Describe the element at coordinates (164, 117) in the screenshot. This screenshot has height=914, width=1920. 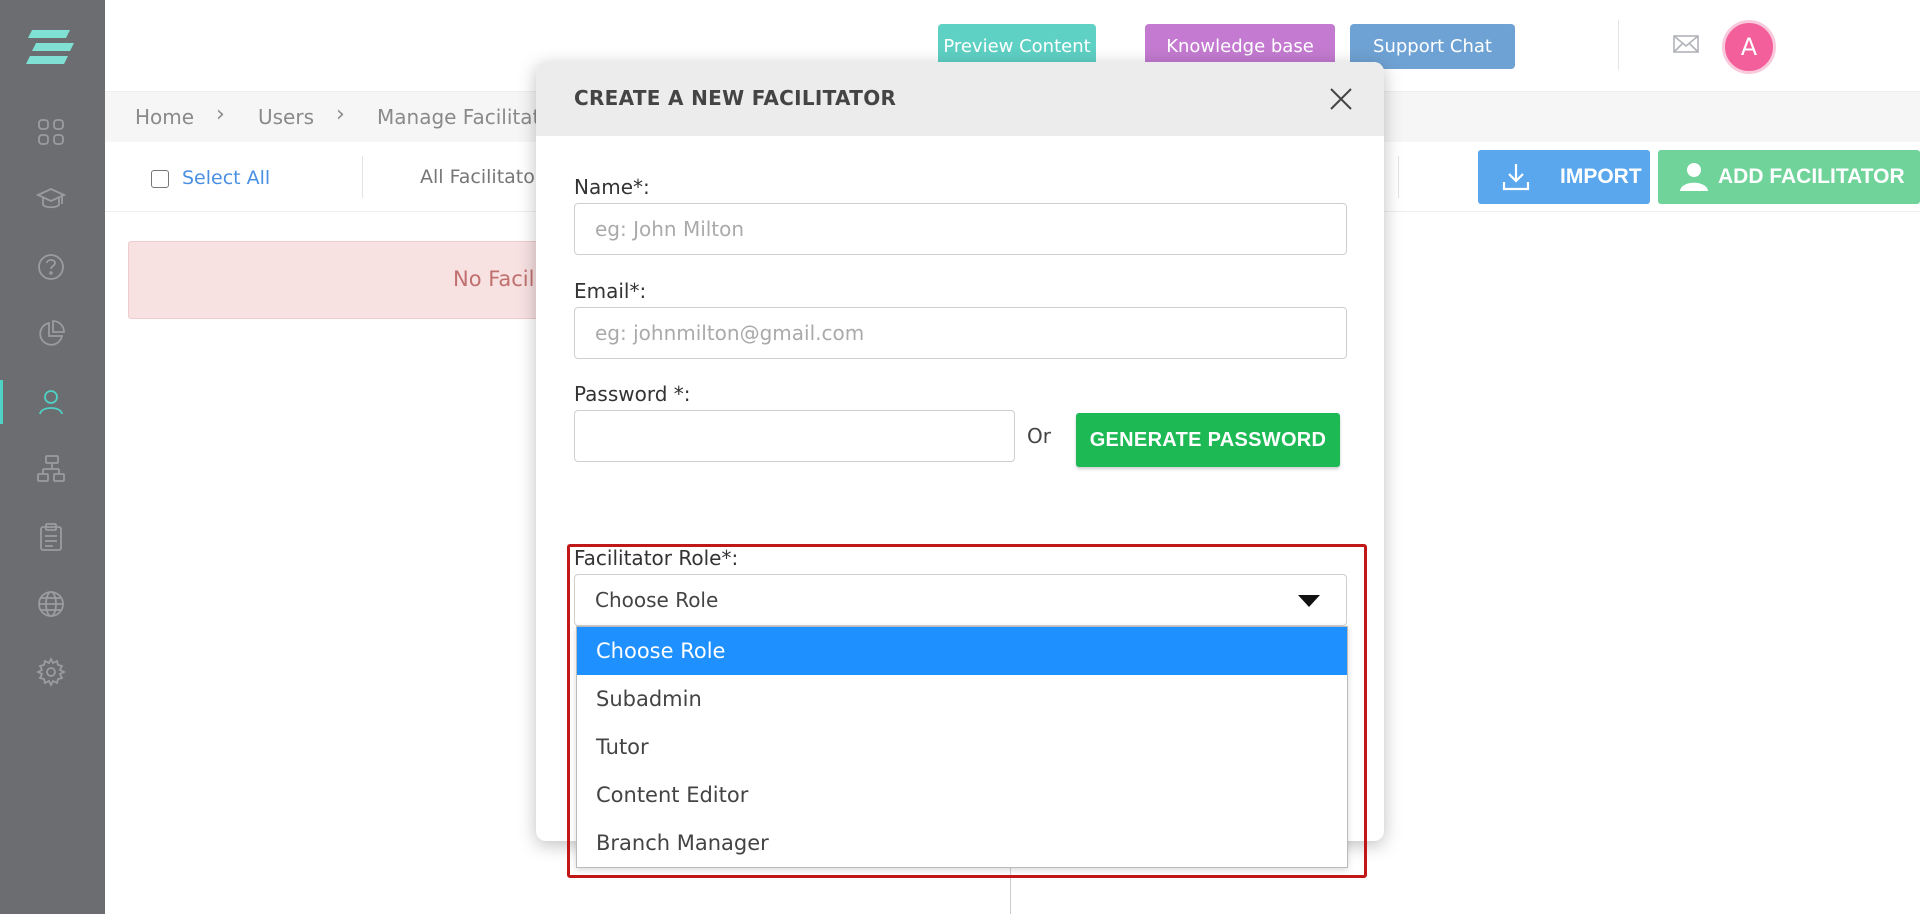
I see `breadcrumb-home: Home` at that location.